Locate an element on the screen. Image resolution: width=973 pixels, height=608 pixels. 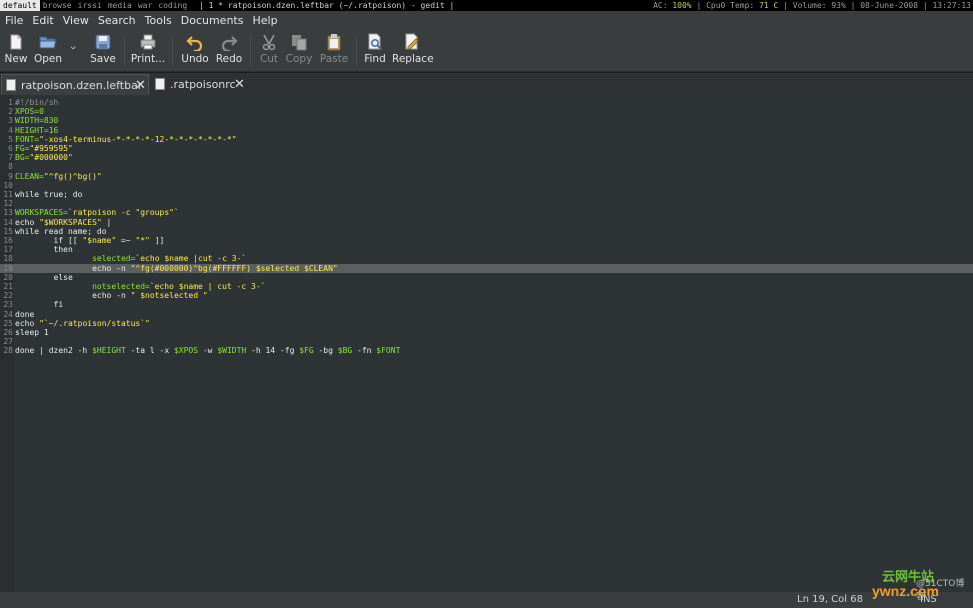
save-button: Save is located at coordinates (103, 51).